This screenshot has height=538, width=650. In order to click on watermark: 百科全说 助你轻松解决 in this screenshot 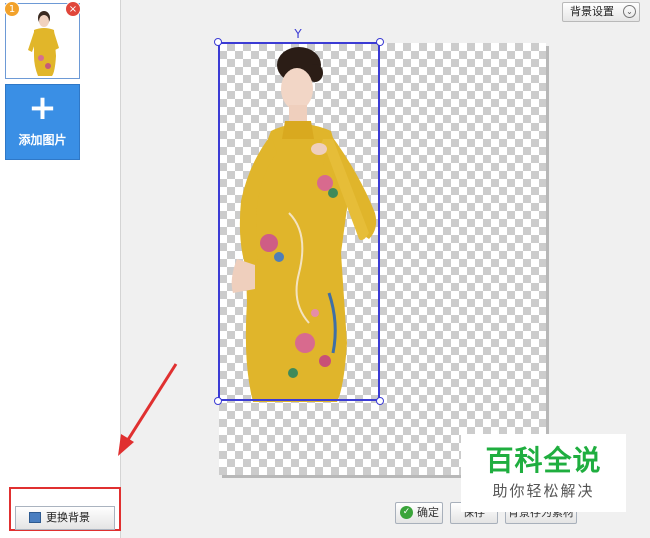, I will do `click(543, 473)`.